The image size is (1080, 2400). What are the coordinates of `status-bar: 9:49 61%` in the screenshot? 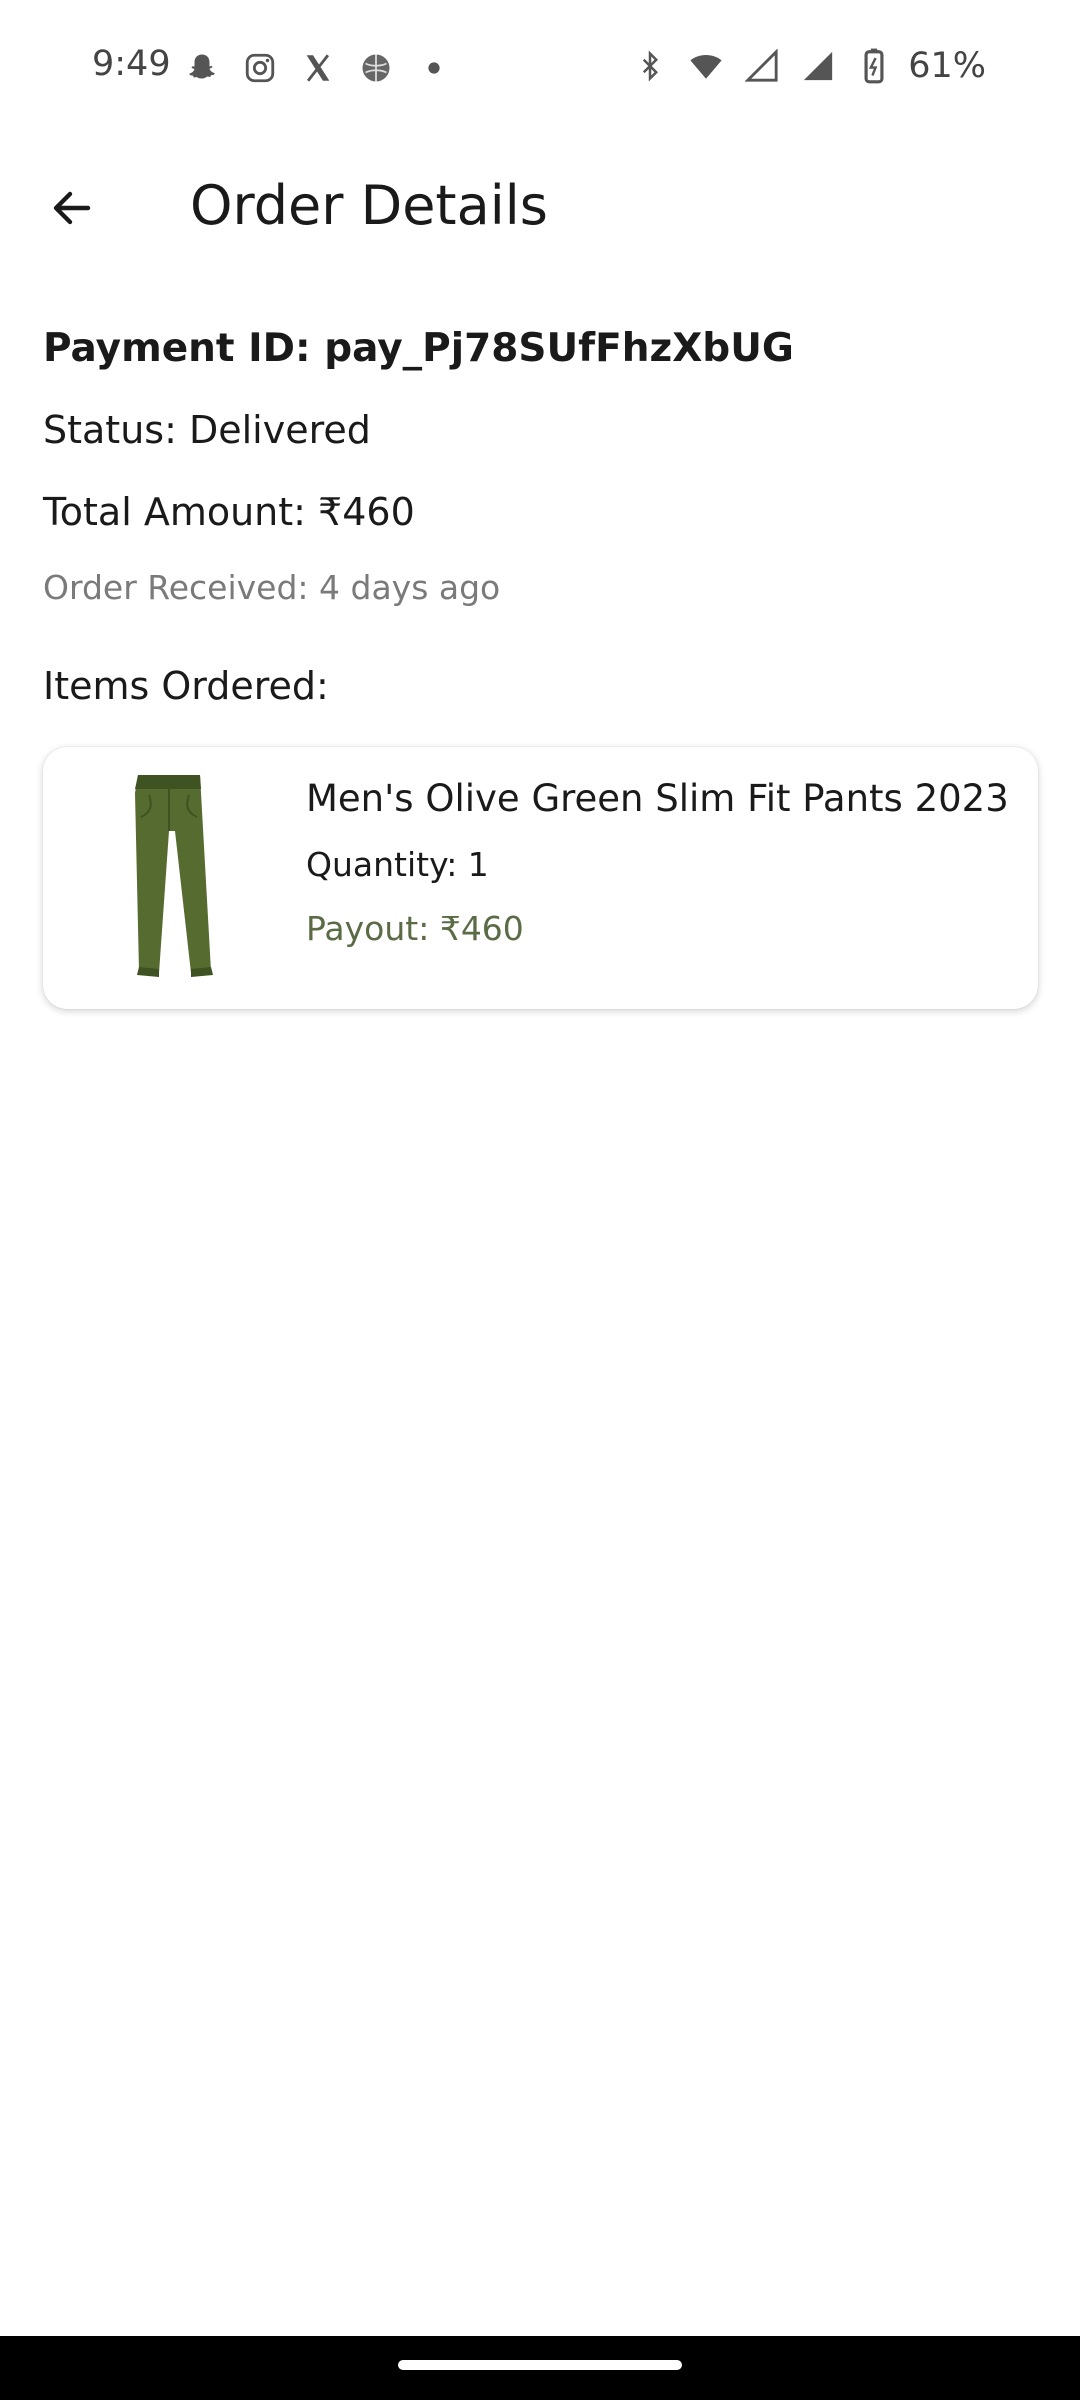 It's located at (540, 67).